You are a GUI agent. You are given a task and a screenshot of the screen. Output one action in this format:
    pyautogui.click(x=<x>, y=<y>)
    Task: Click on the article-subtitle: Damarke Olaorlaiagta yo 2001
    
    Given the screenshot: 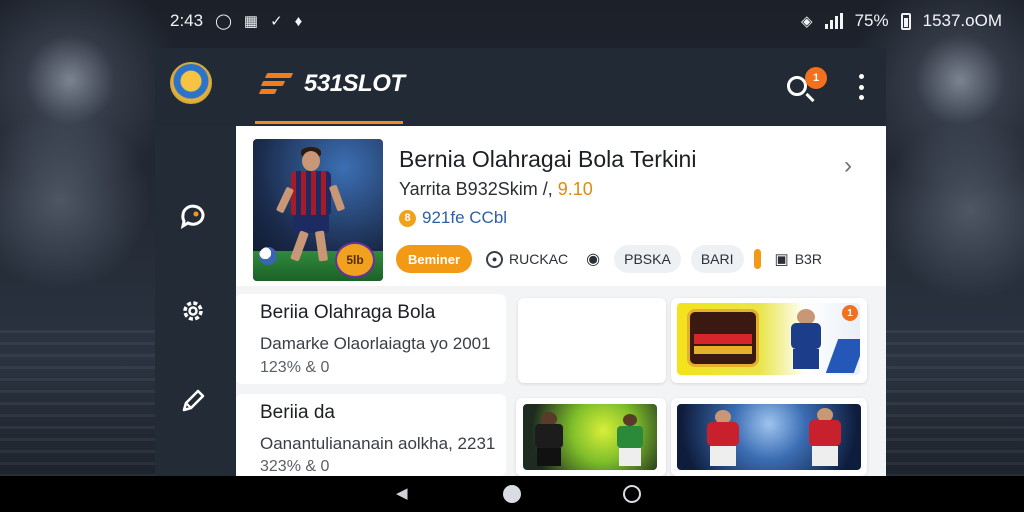 What is the action you would take?
    pyautogui.click(x=375, y=343)
    